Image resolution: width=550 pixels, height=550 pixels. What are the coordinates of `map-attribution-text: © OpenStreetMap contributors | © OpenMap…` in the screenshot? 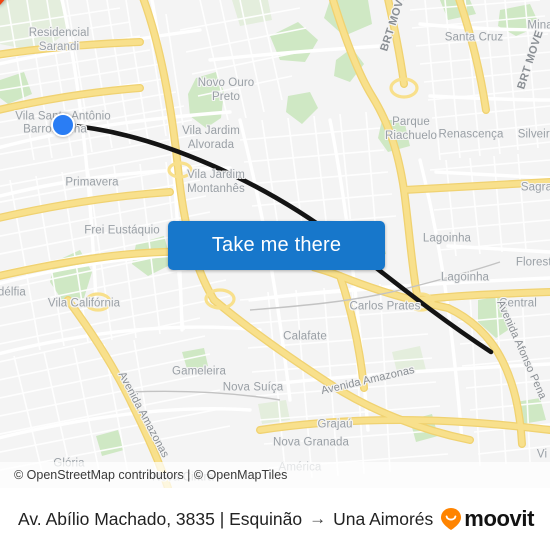 It's located at (143, 475).